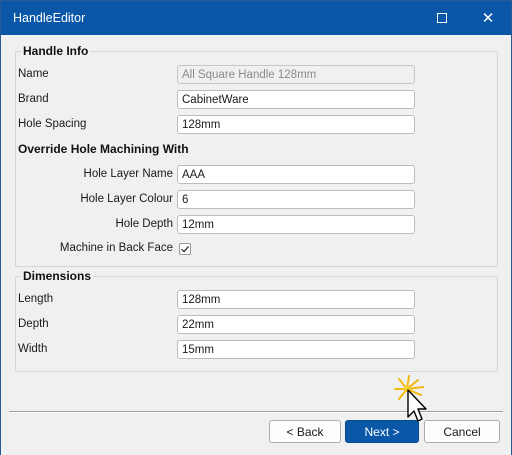  What do you see at coordinates (410, 398) in the screenshot?
I see `mouse-cursor-icon` at bounding box center [410, 398].